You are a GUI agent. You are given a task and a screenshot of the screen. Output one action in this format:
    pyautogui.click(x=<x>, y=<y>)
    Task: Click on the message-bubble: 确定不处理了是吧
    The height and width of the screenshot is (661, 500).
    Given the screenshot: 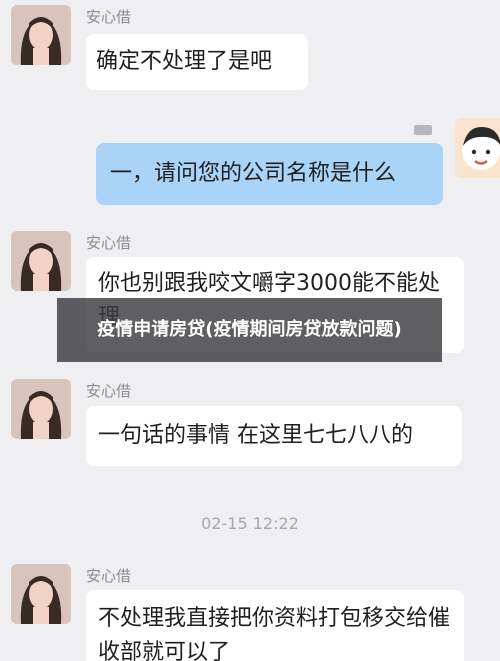 What is the action you would take?
    pyautogui.click(x=197, y=62)
    